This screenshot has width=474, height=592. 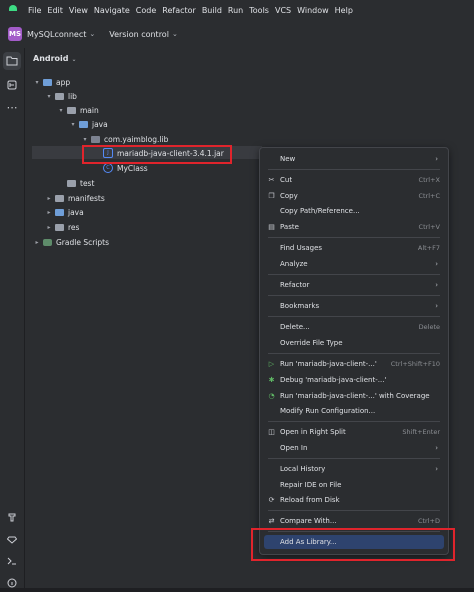 I want to click on package-icon, so click(x=95, y=139).